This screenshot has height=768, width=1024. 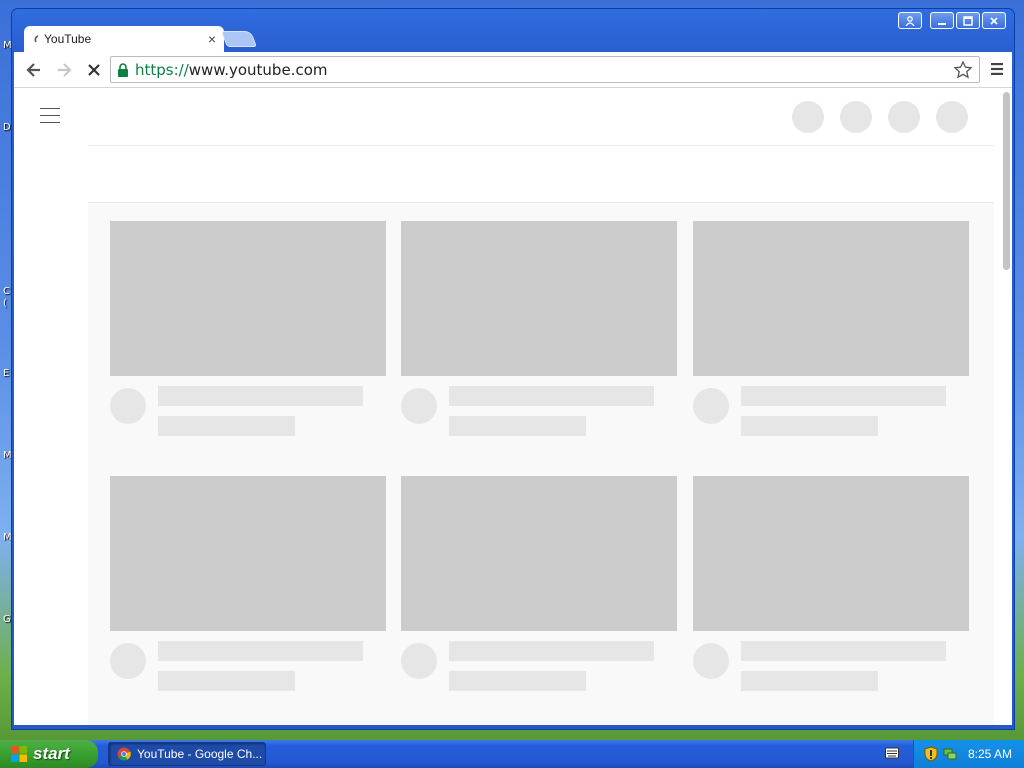 I want to click on browser-toolbar: https://www.youtube.com, so click(x=513, y=69).